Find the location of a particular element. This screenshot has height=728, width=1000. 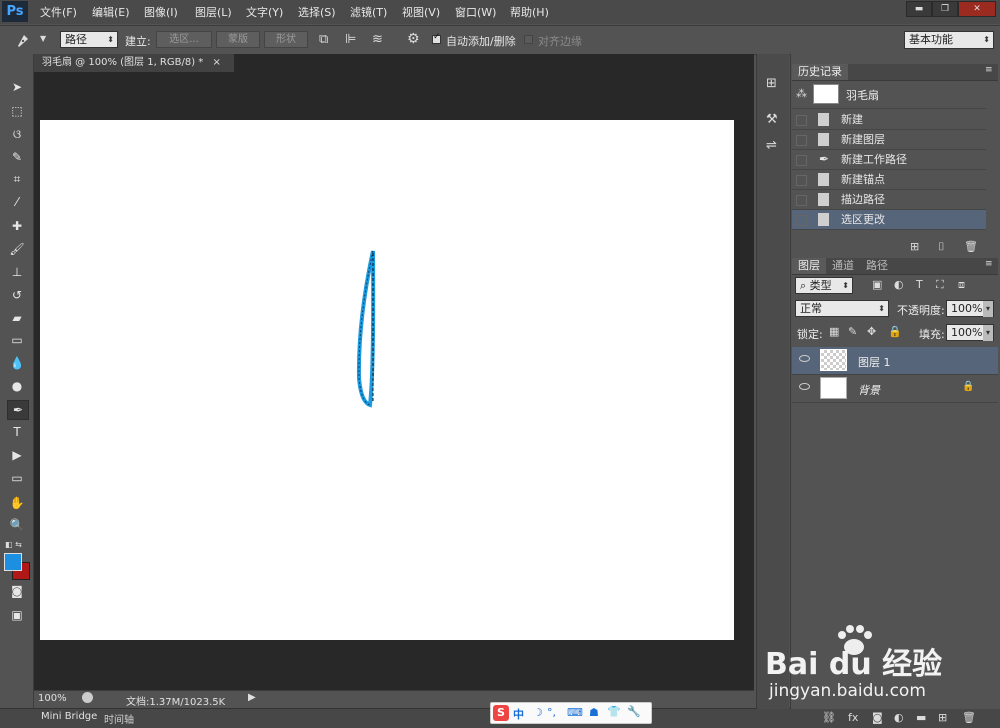

healing-brush-tool-icon: ✚ is located at coordinates (17, 226).